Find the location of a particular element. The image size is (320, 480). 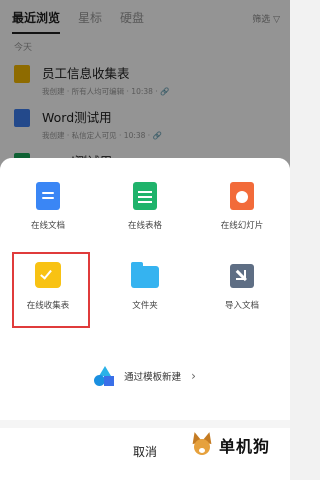

create-item-label: 在线表格 is located at coordinates (144, 226).